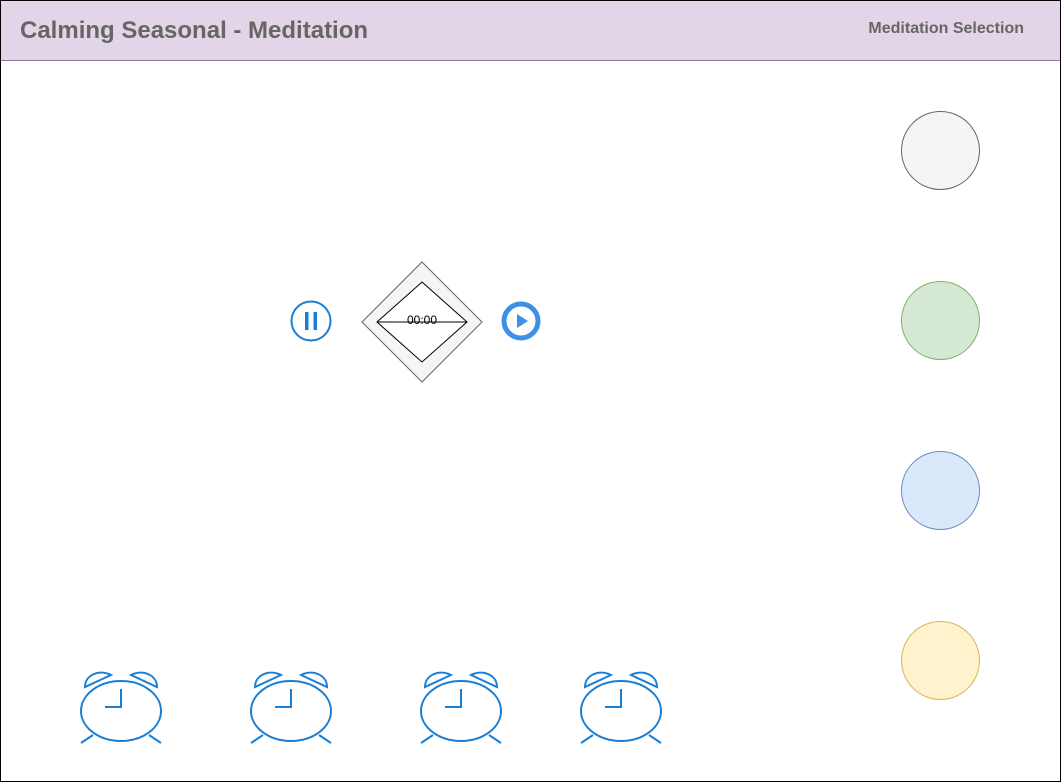 The height and width of the screenshot is (782, 1061). What do you see at coordinates (194, 30) in the screenshot?
I see `page-title: Calming Seasonal - Meditation` at bounding box center [194, 30].